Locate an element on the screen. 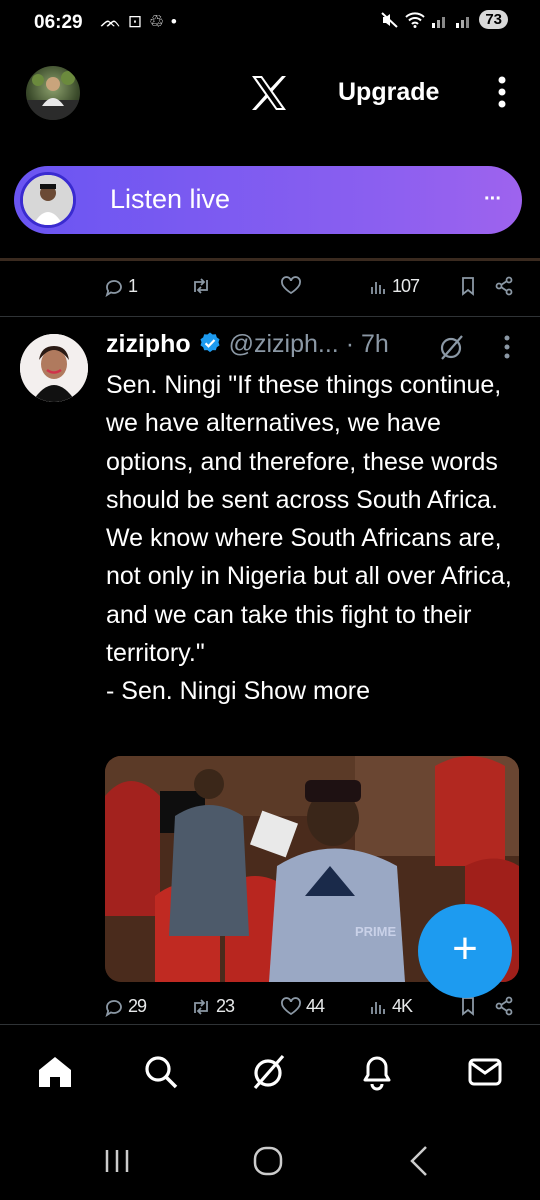  notification-icons: ᨏ ⊡ ♲ • is located at coordinates (139, 21).